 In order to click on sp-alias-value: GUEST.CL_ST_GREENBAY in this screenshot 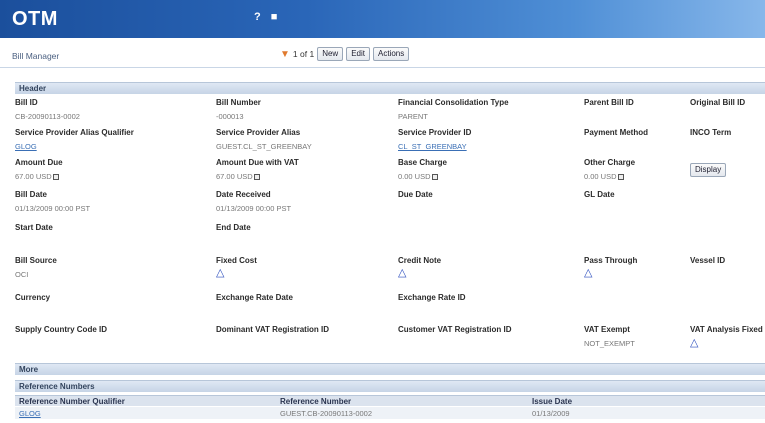, I will do `click(264, 146)`.